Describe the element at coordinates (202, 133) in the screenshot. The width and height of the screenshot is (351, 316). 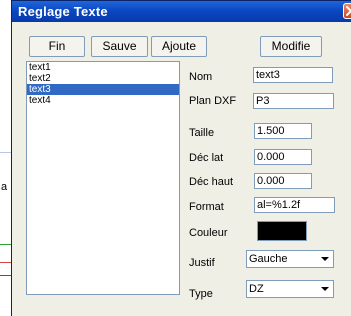
I see `taille-label: Taille` at that location.